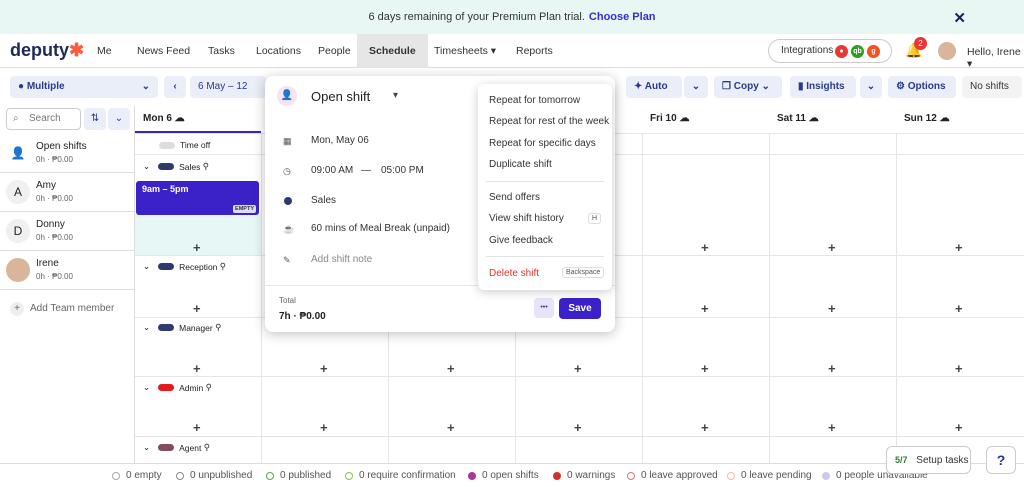 This screenshot has height=487, width=1024. Describe the element at coordinates (521, 240) in the screenshot. I see `menu-item-give-feedback: Give feedback` at that location.